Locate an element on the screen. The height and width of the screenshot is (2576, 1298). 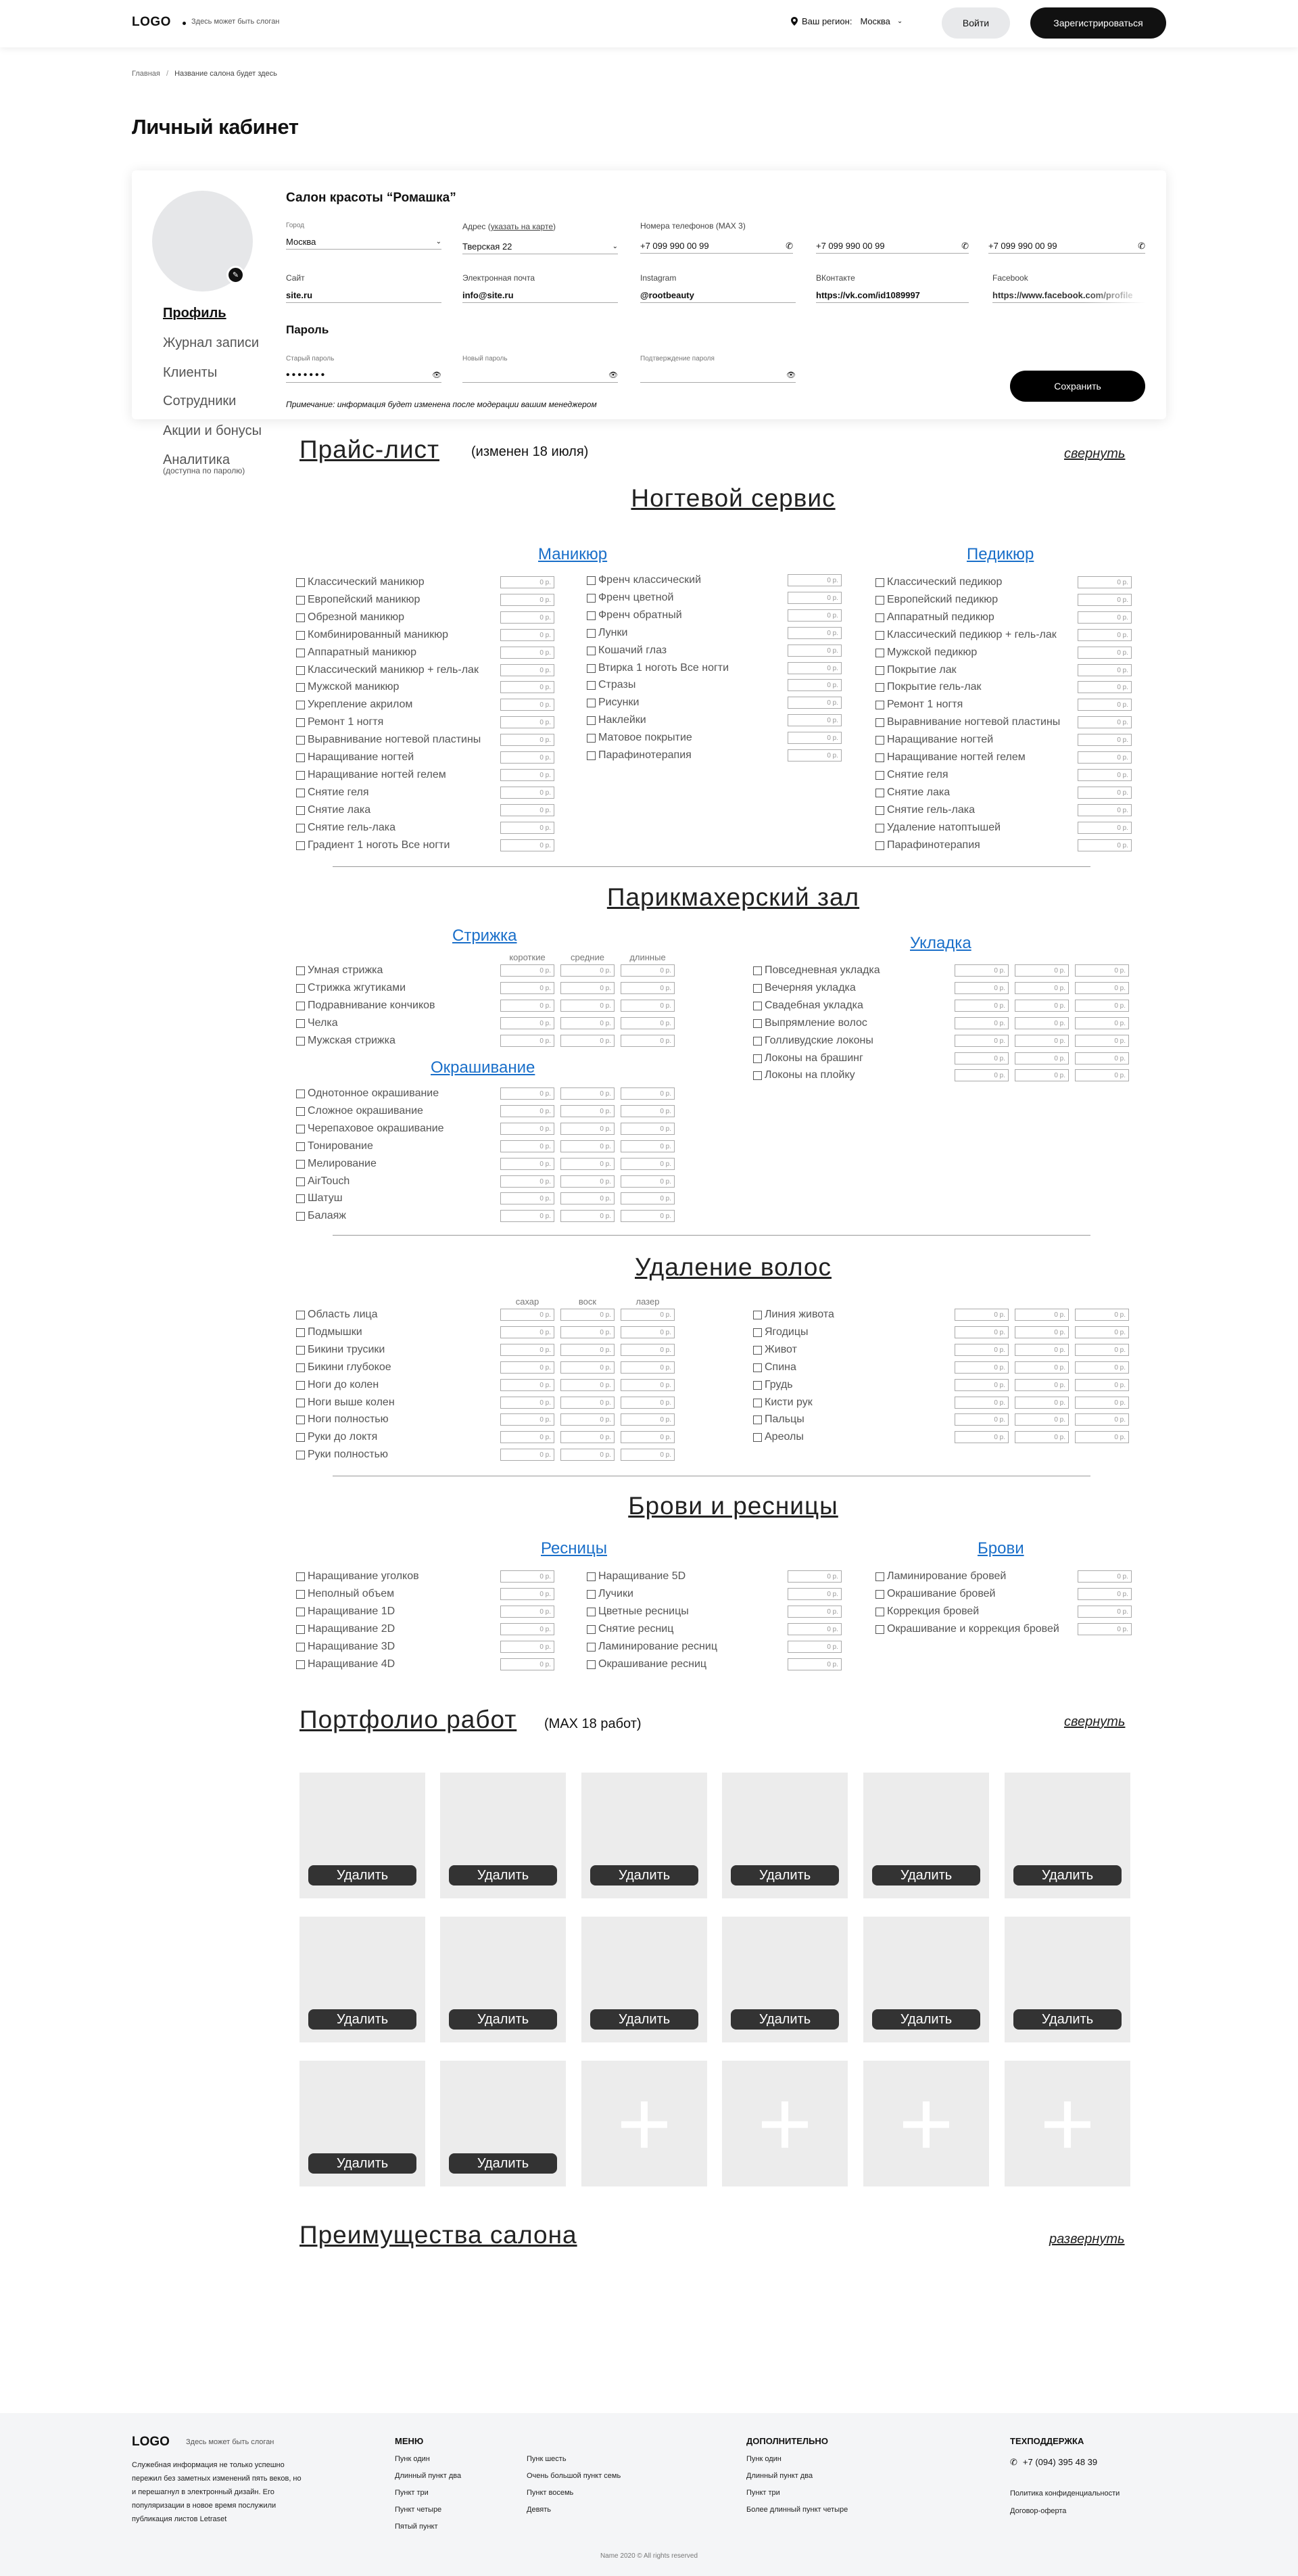
service-row: Наращивание 3D is located at coordinates (395, 1647).